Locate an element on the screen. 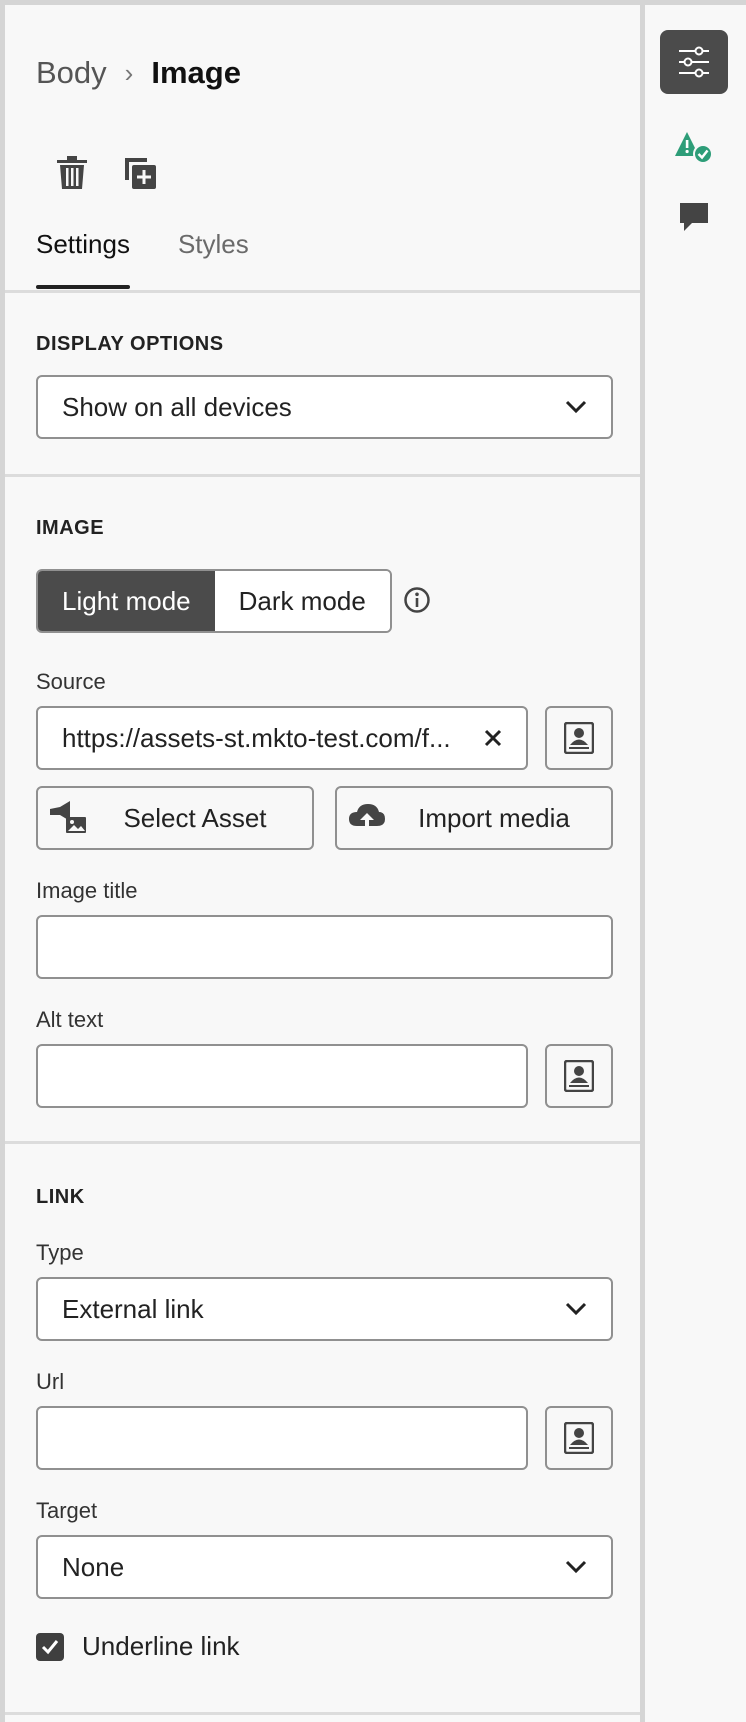 The height and width of the screenshot is (1722, 746). validation-rail-button is located at coordinates (694, 147).